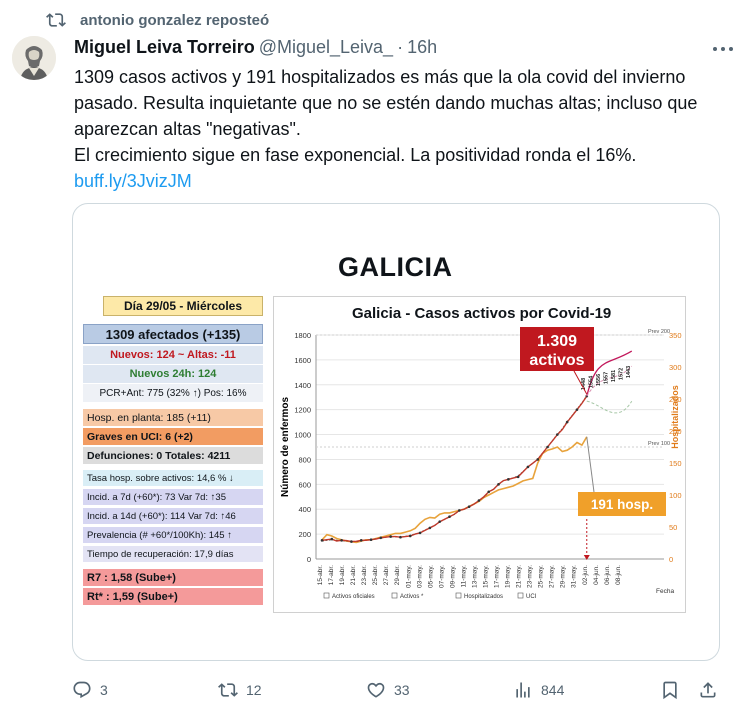 The width and height of the screenshot is (750, 716). What do you see at coordinates (723, 49) in the screenshot?
I see `more-options-icon` at bounding box center [723, 49].